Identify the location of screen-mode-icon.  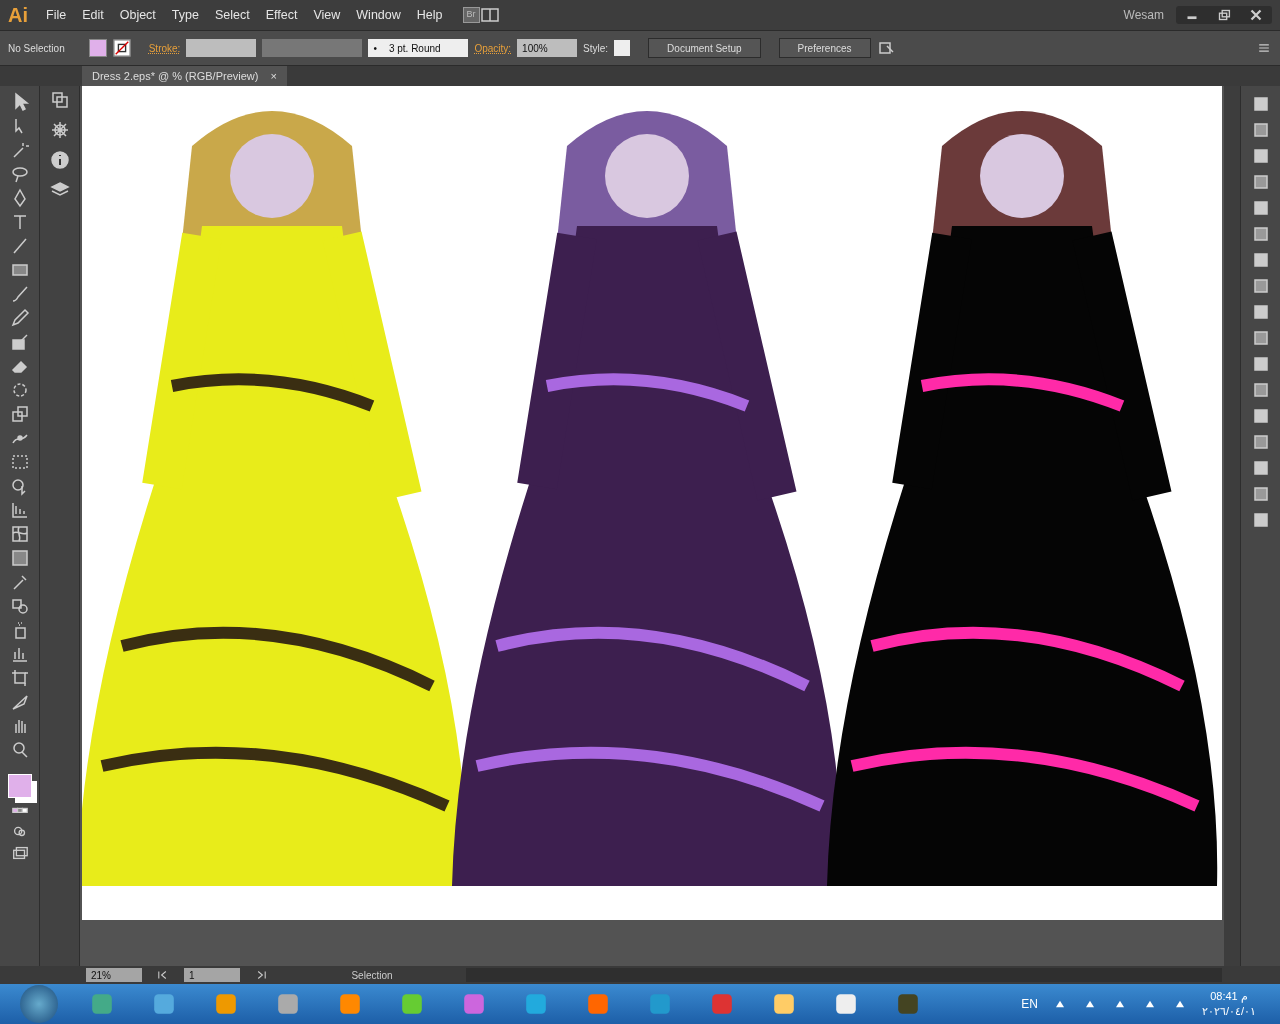
(19, 853).